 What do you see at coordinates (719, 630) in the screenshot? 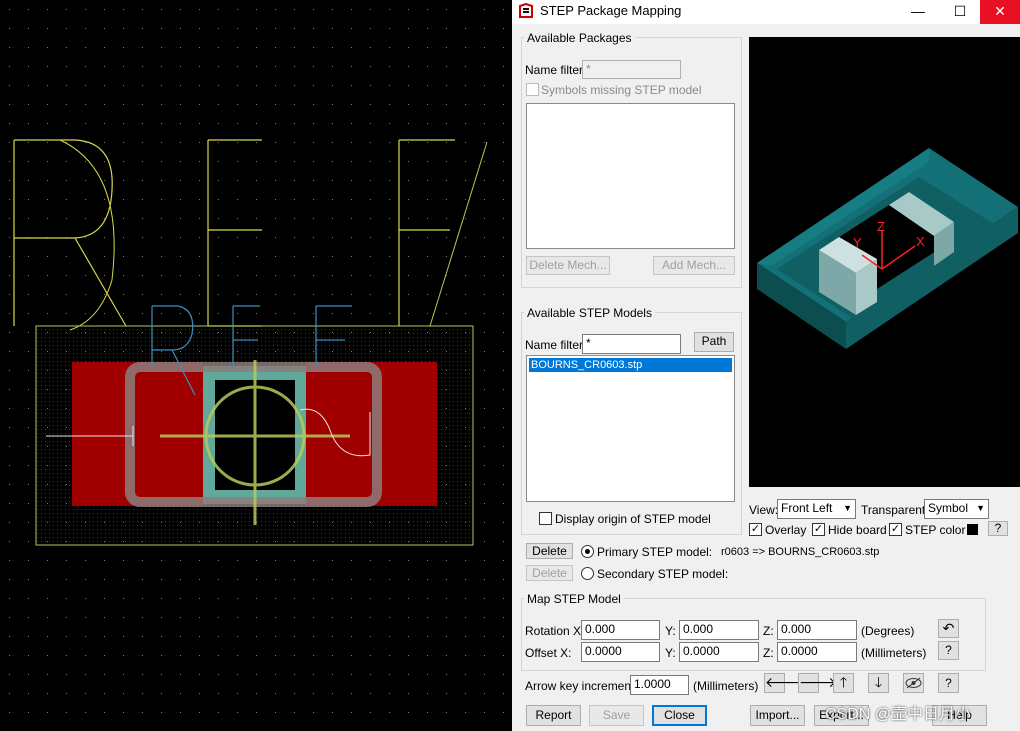
I see `rotation-y-input: 0.000` at bounding box center [719, 630].